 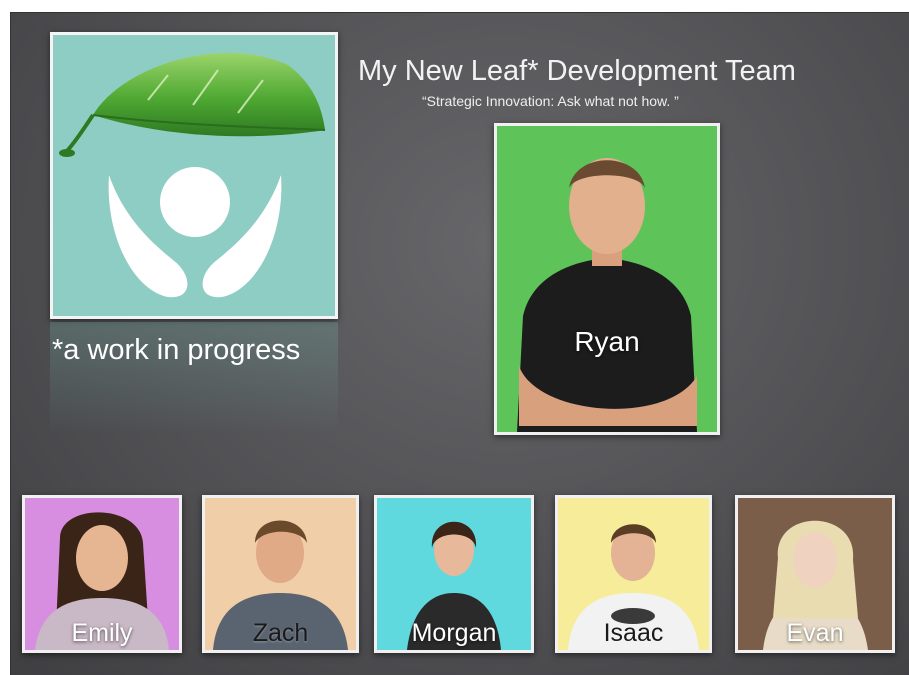 I want to click on top-border, so click(x=459, y=12).